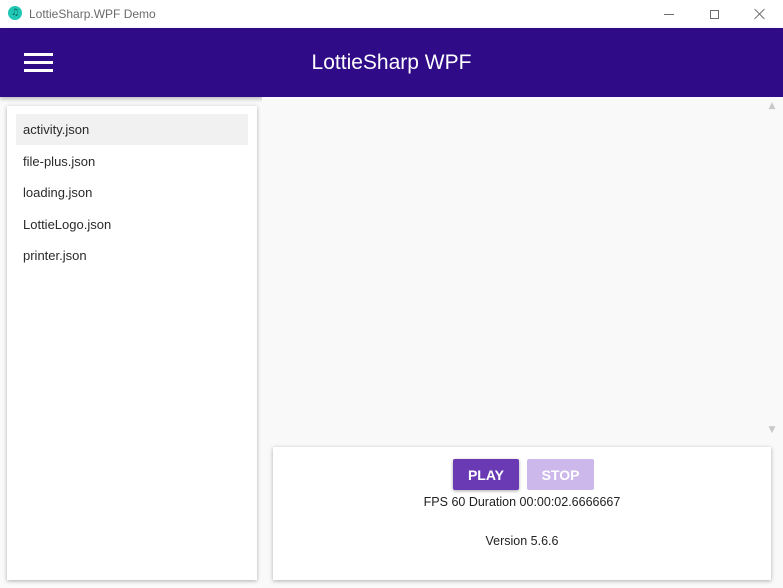  I want to click on app-icon: ♫, so click(15, 13).